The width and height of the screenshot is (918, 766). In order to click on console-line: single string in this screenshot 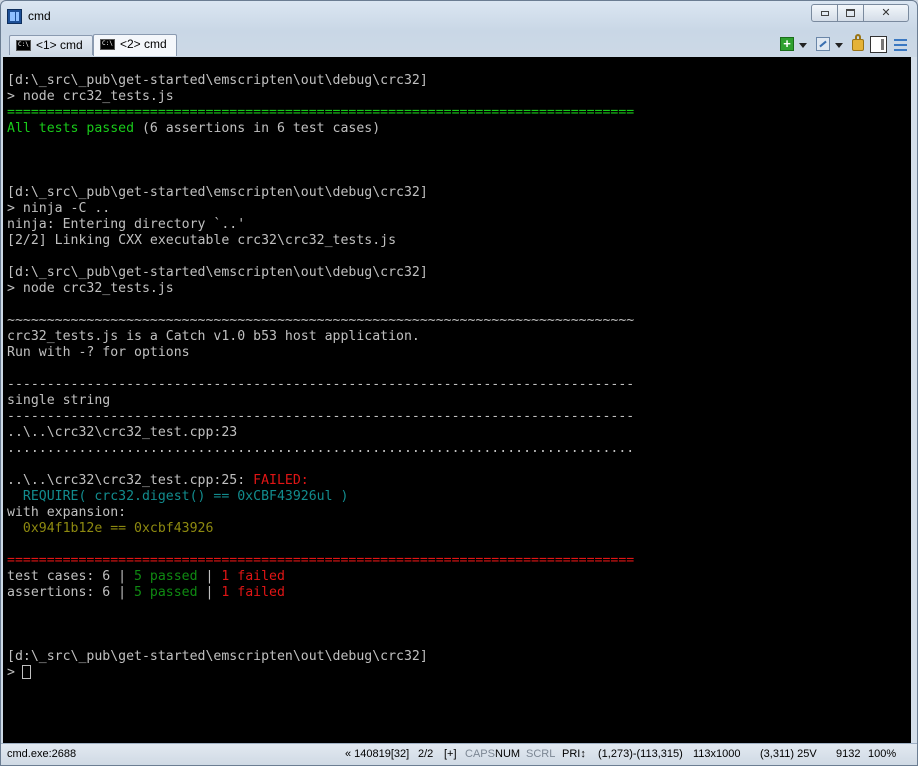, I will do `click(320, 401)`.